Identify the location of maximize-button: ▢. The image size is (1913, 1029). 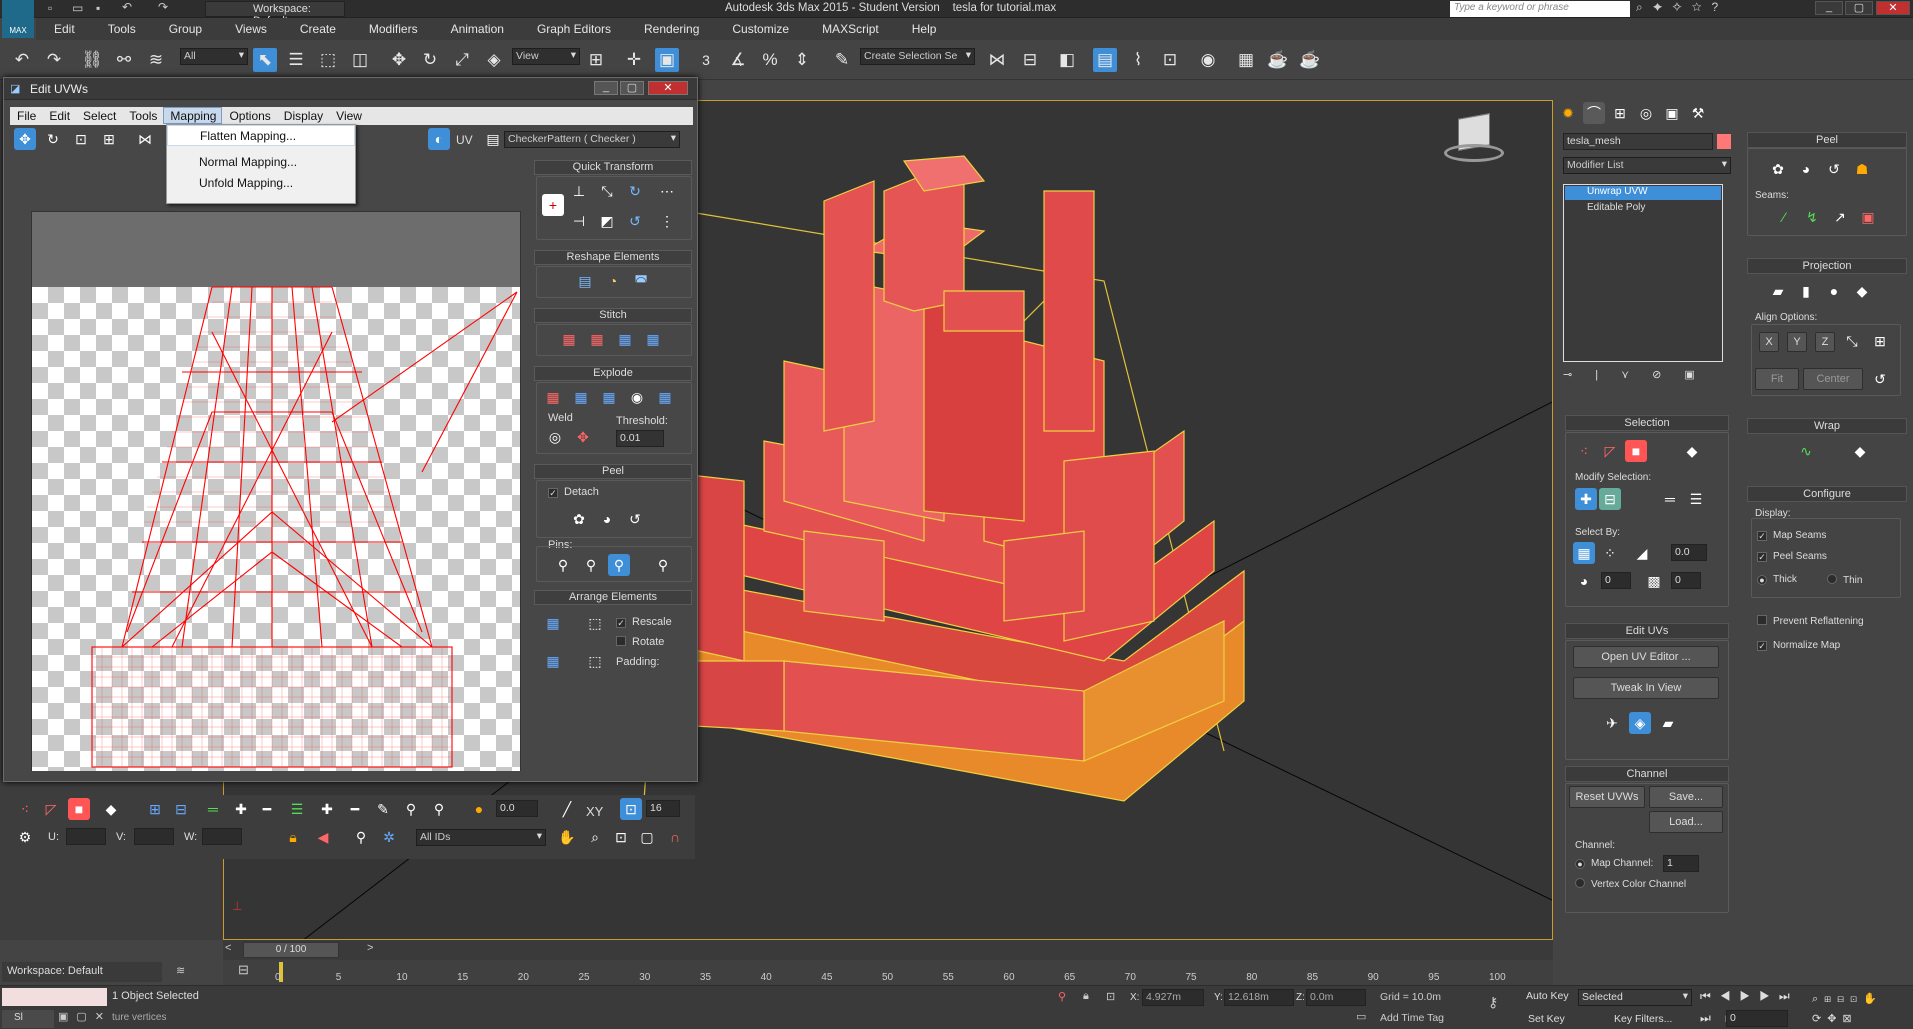
(1859, 8).